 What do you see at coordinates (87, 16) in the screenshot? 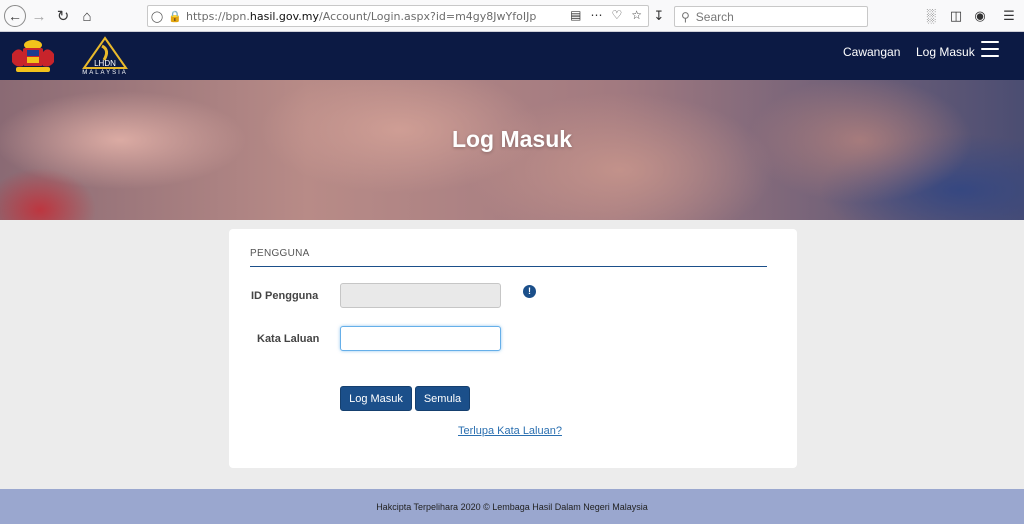
I see `home-icon: ⌂` at bounding box center [87, 16].